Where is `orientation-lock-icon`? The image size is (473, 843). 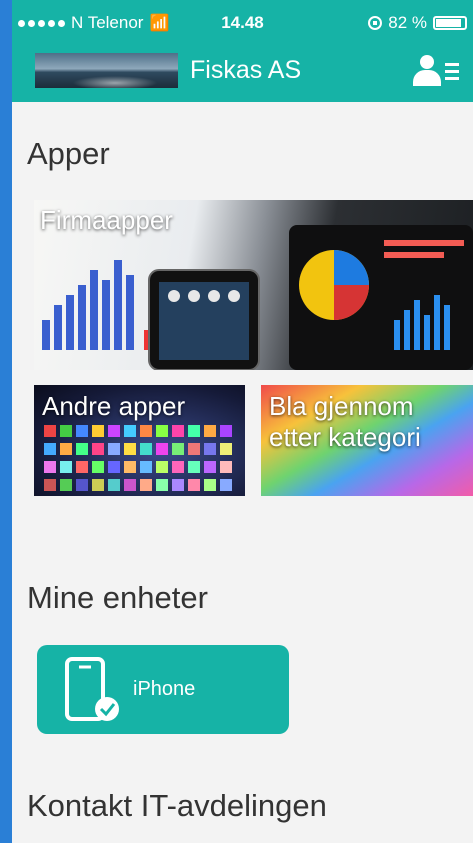
orientation-lock-icon is located at coordinates (375, 23).